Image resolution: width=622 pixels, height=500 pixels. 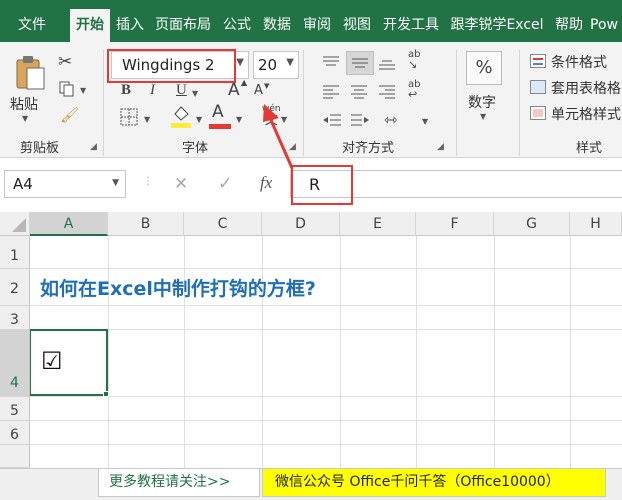 What do you see at coordinates (271, 116) in the screenshot?
I see `phonetic-guide-icon: wén 文` at bounding box center [271, 116].